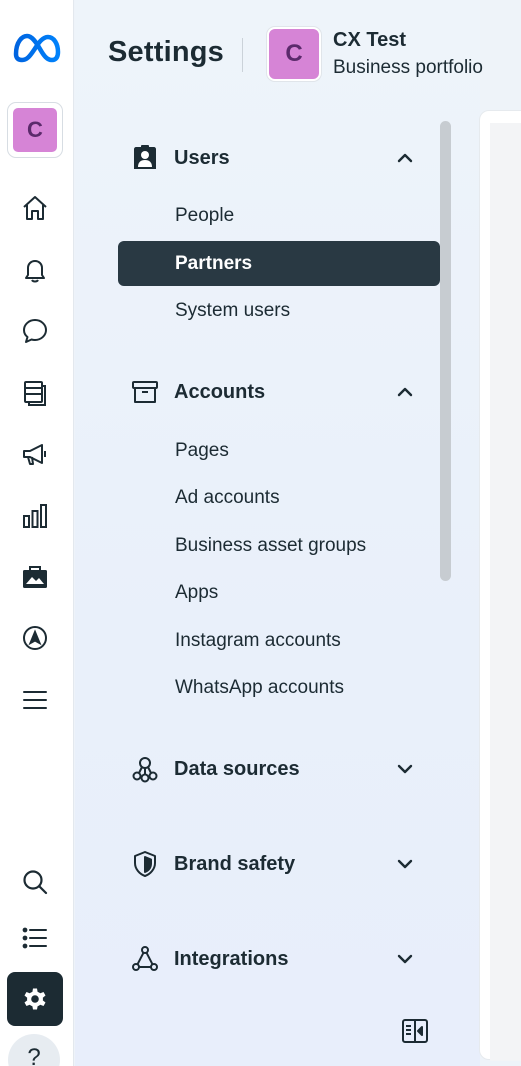 This screenshot has width=521, height=1066. I want to click on nav-scrollbar, so click(445, 351).